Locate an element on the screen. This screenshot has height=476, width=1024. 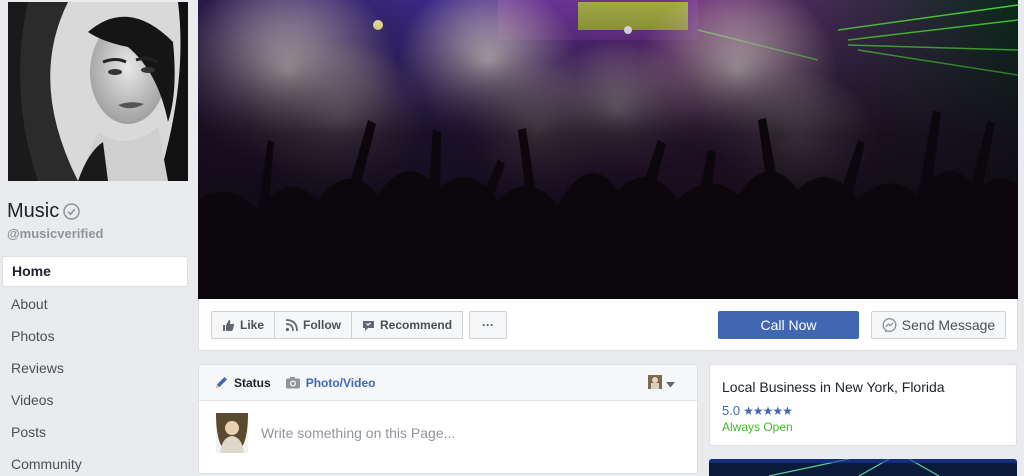
post-as-selector is located at coordinates (661, 384).